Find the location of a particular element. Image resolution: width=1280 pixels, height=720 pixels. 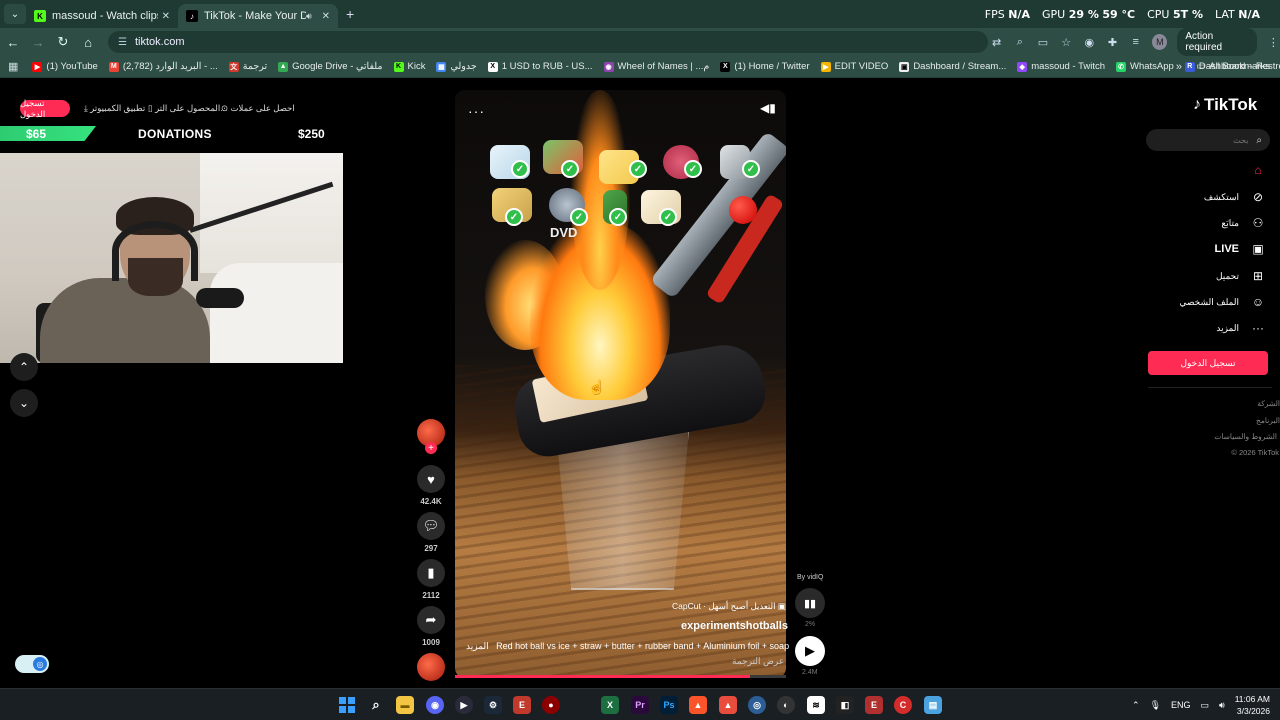

nav-item-home: ⌂ is located at coordinates (1252, 170).